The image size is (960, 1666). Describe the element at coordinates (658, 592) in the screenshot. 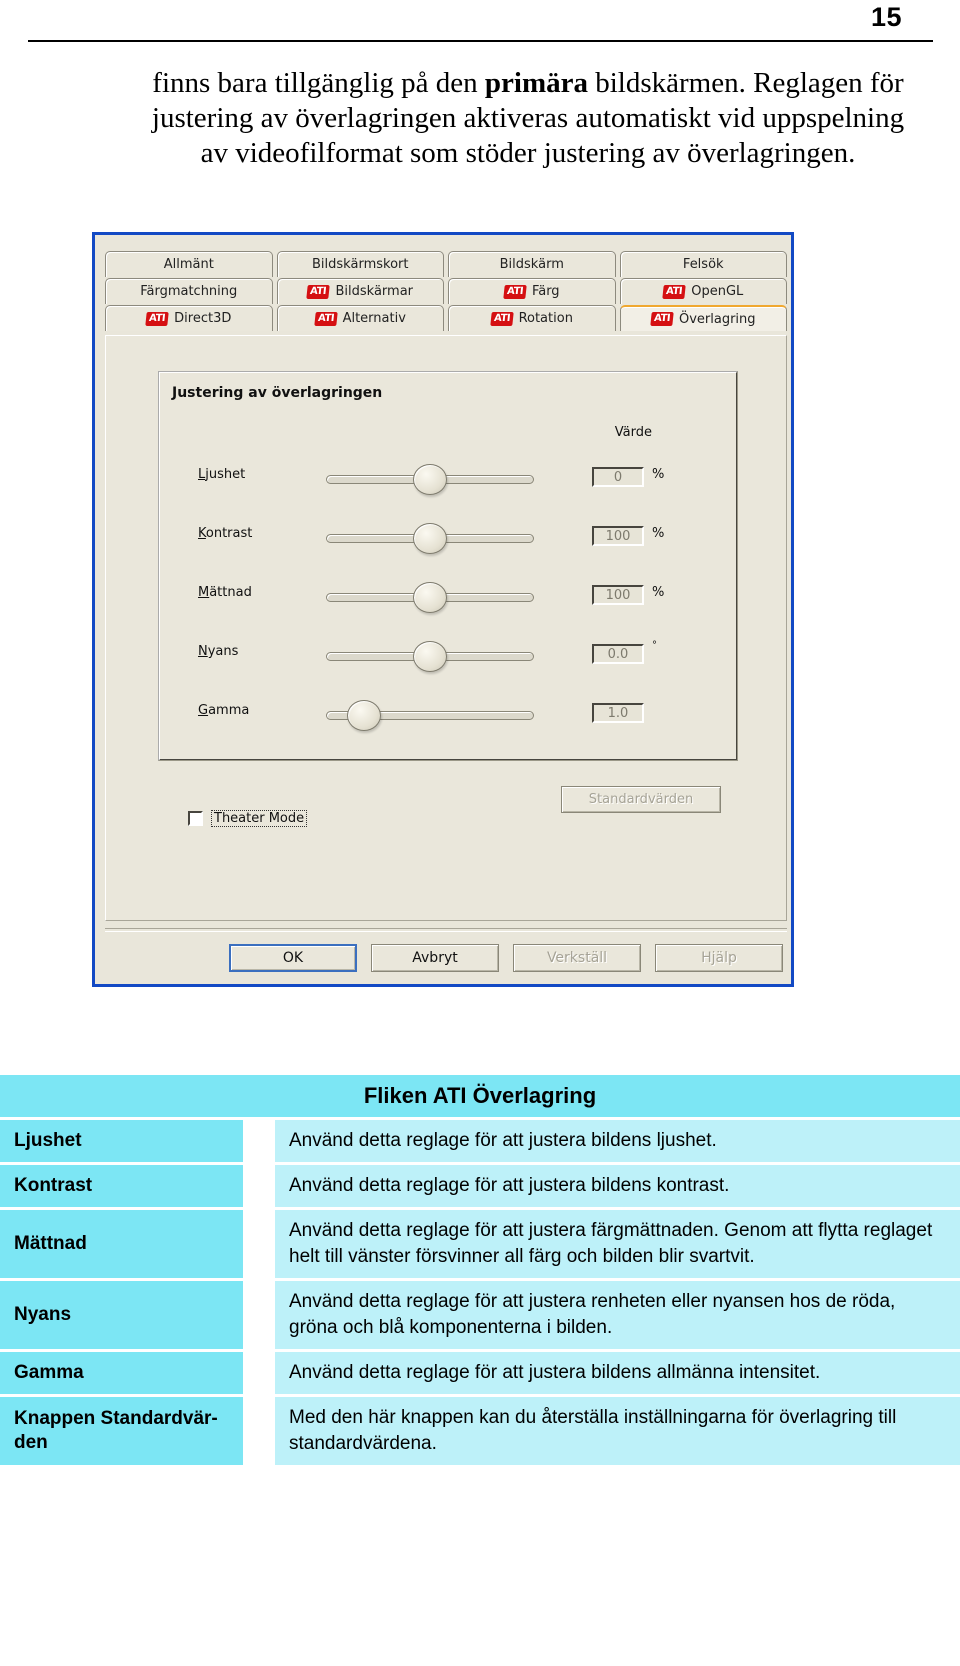

I see `value-unit-mättnad: %` at that location.